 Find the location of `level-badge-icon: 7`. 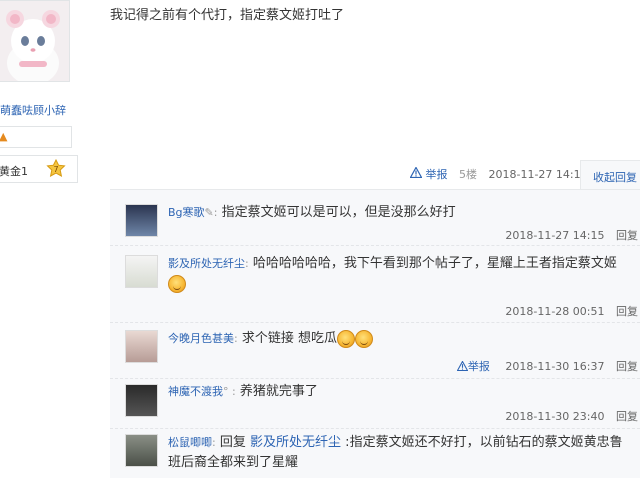

level-badge-icon: 7 is located at coordinates (56, 168).